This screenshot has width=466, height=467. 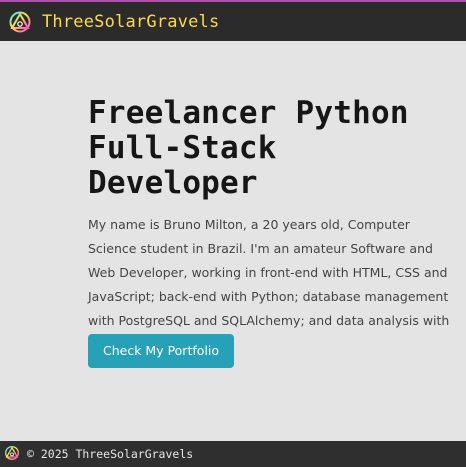 What do you see at coordinates (233, 20) in the screenshot?
I see `top-navbar: ThreeSolarGravels` at bounding box center [233, 20].